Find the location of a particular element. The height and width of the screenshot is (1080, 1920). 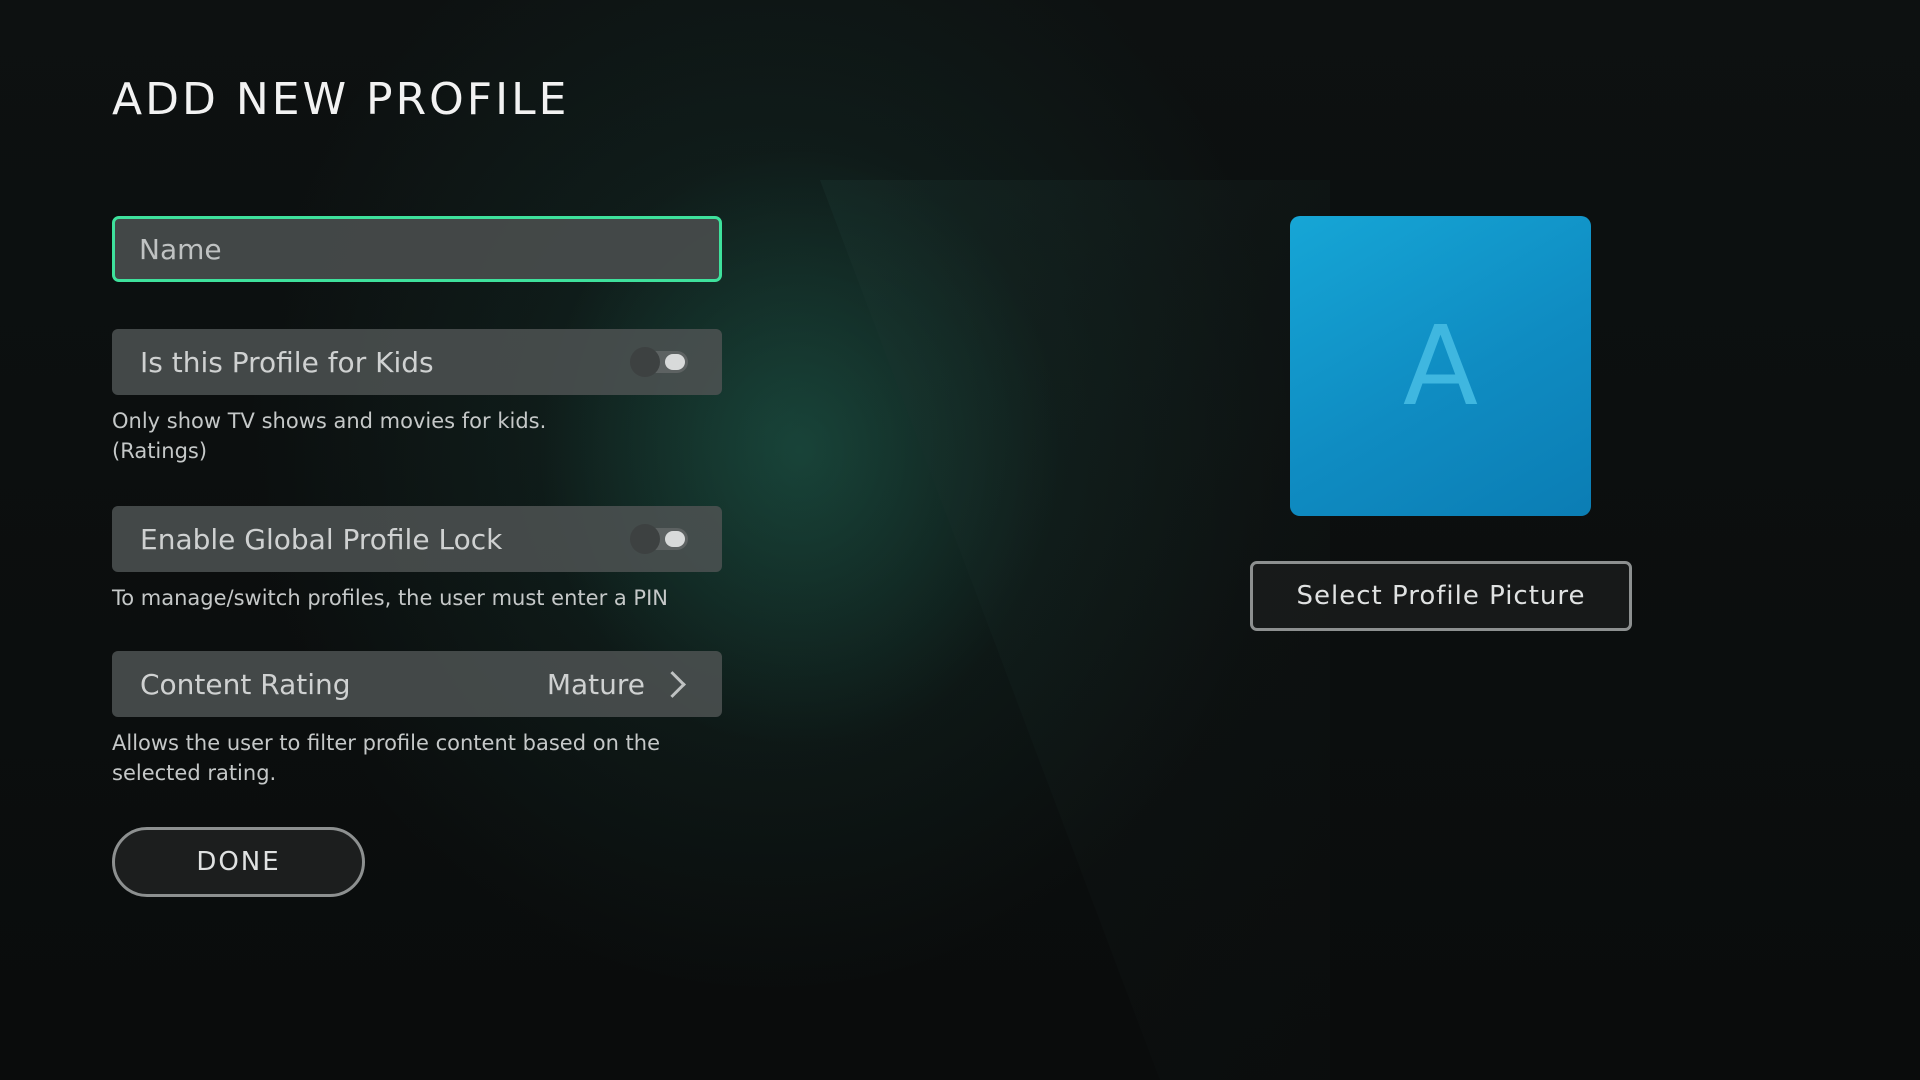

kids-profile-toggle-row: Is this Profile for Kids is located at coordinates (417, 362).